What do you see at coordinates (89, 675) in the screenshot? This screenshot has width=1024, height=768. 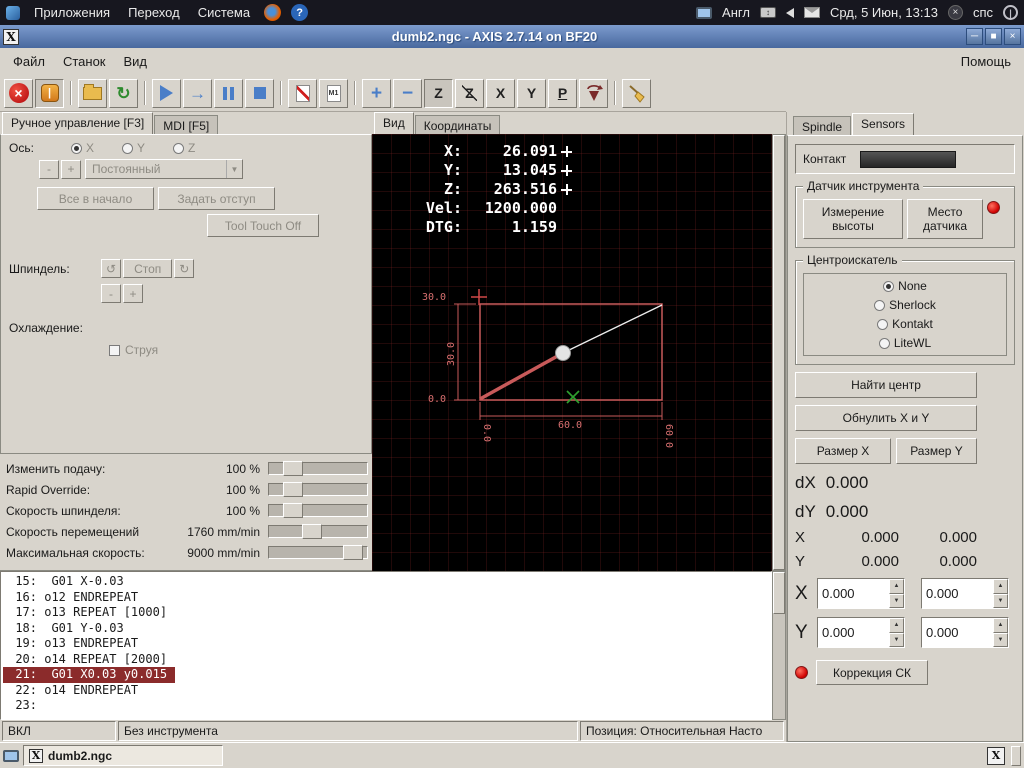 I see `gcode-line-active: 21: G01 X0.03 y0.015` at bounding box center [89, 675].